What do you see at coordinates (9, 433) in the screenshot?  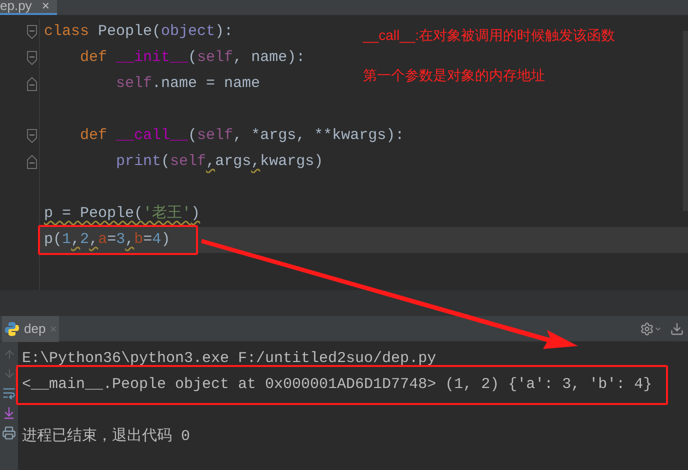 I see `print-icon` at bounding box center [9, 433].